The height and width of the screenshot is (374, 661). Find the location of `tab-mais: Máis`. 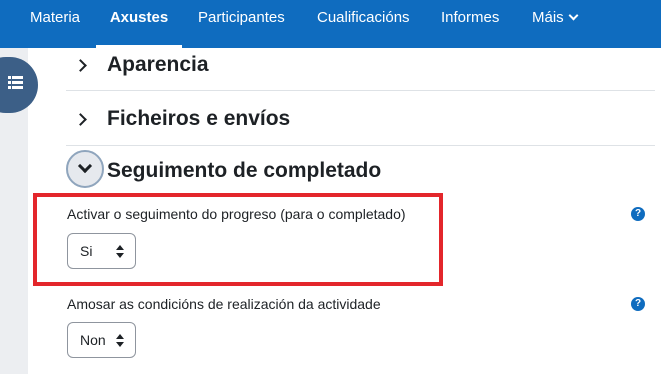

tab-mais: Máis is located at coordinates (555, 24).